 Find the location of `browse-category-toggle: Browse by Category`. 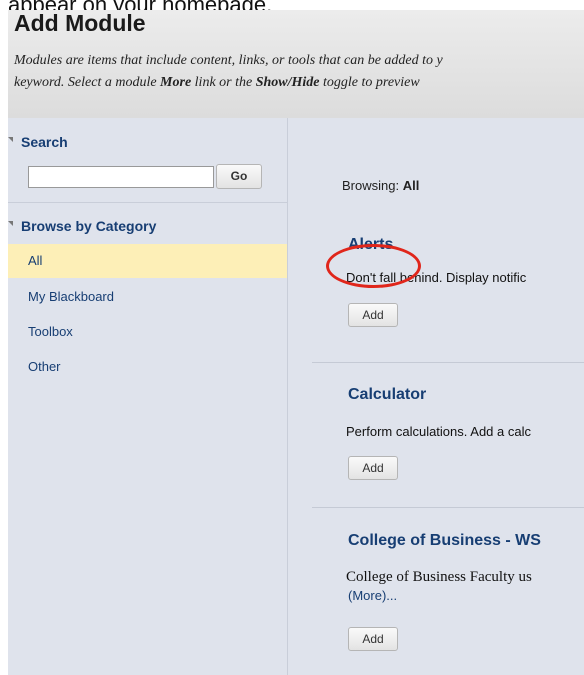

browse-category-toggle: Browse by Category is located at coordinates (82, 226).